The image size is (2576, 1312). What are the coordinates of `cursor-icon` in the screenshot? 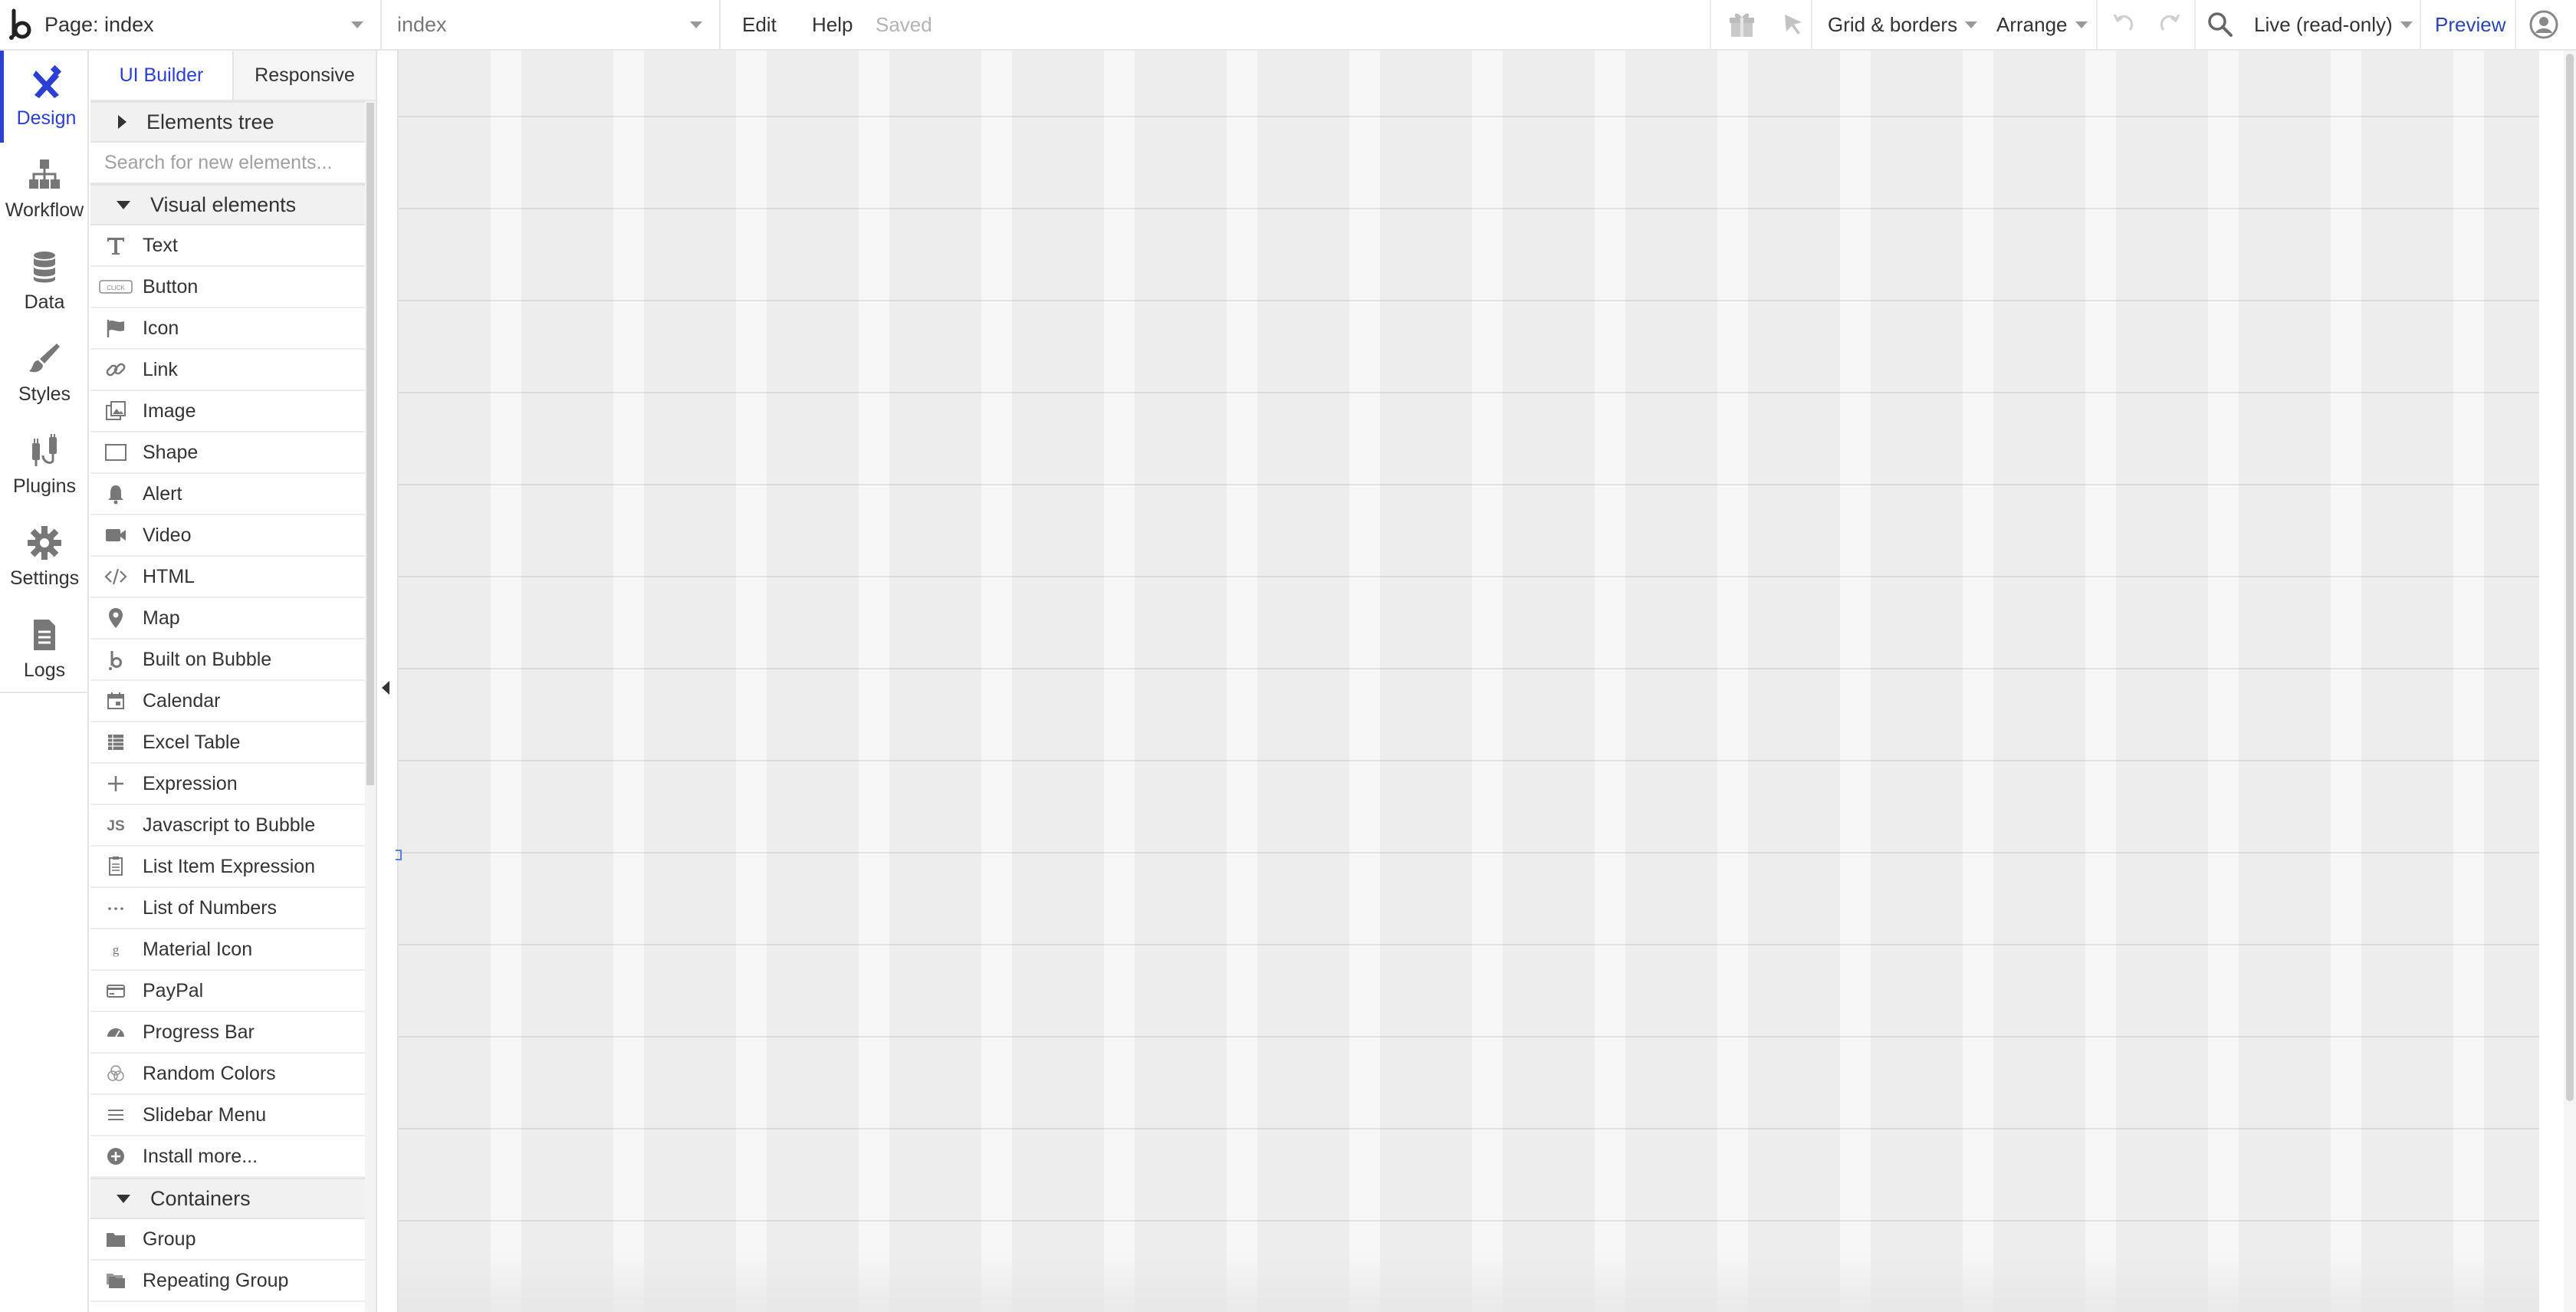 It's located at (1793, 24).